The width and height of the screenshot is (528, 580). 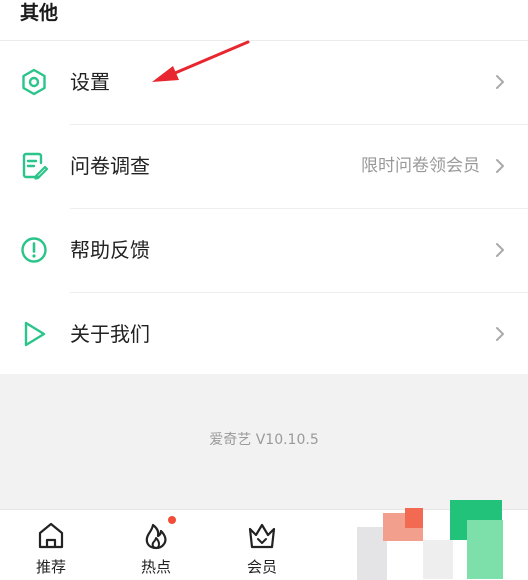 What do you see at coordinates (264, 166) in the screenshot?
I see `menu-item-survey: 问卷调查 限时问卷领会员` at bounding box center [264, 166].